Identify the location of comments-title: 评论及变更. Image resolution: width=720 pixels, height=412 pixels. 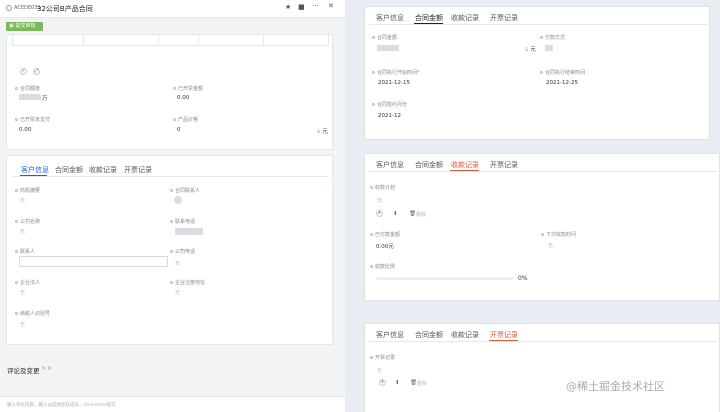
(23, 371).